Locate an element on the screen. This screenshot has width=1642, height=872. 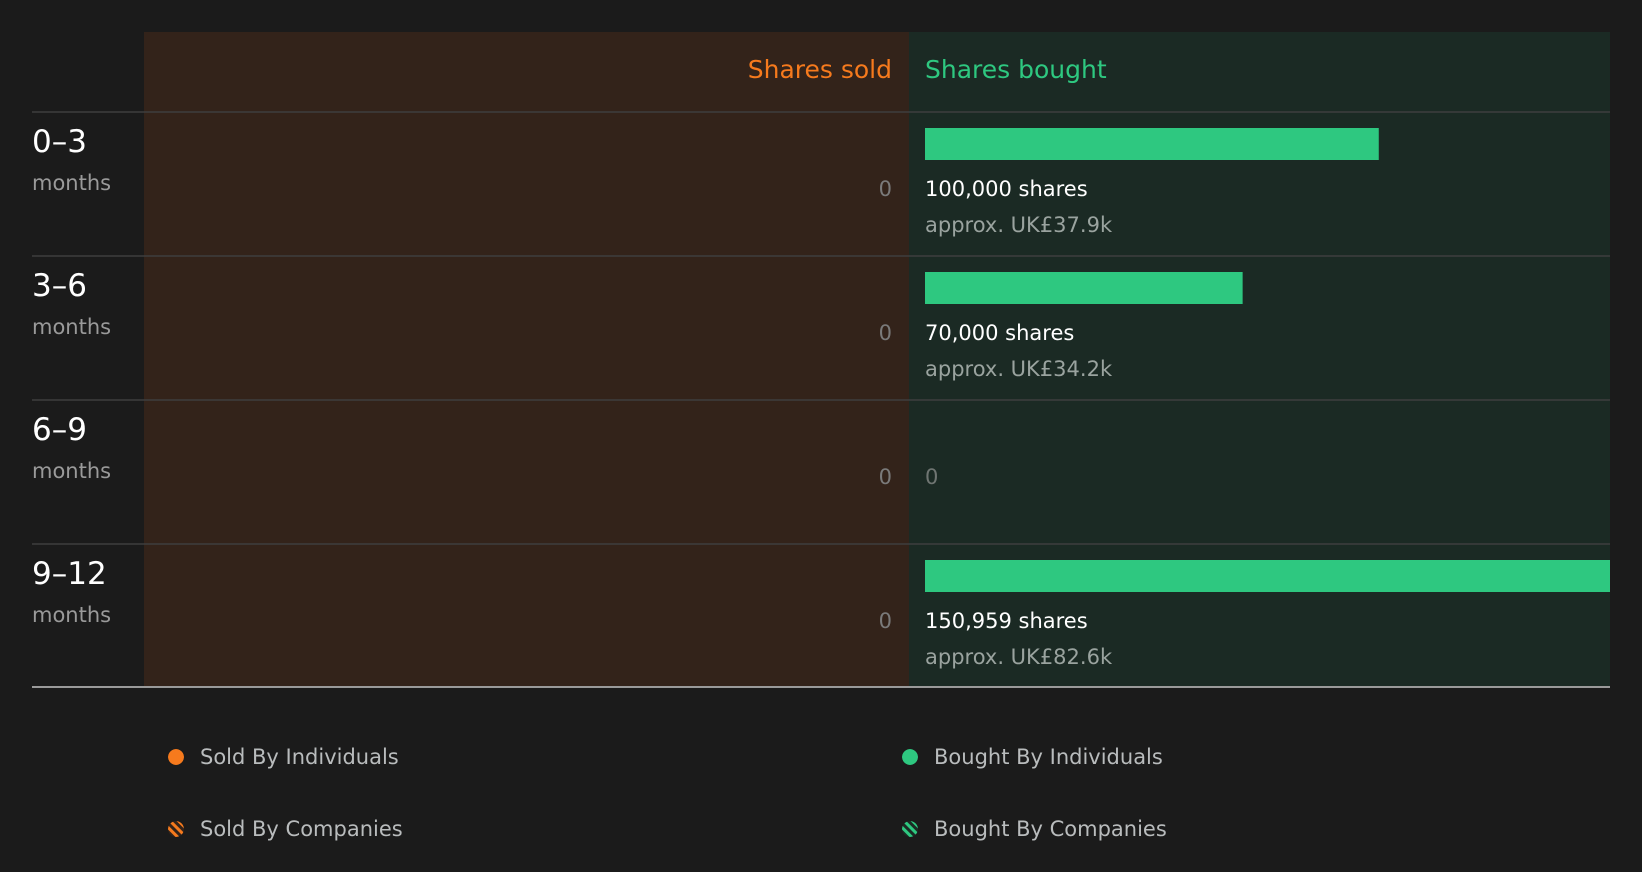
legend-item-sold-companies: Sold By Companies is located at coordinates (285, 829).